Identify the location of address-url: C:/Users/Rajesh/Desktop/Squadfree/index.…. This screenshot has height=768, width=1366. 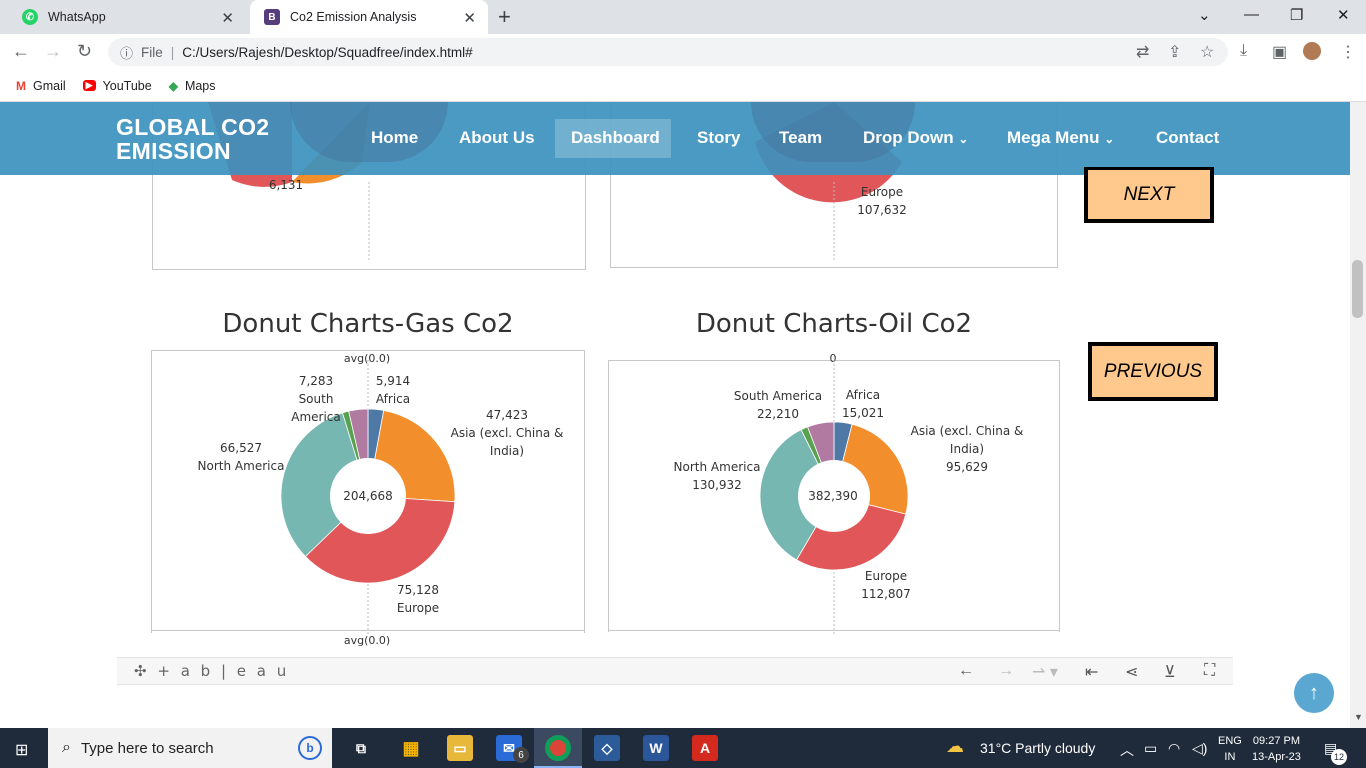
(327, 52).